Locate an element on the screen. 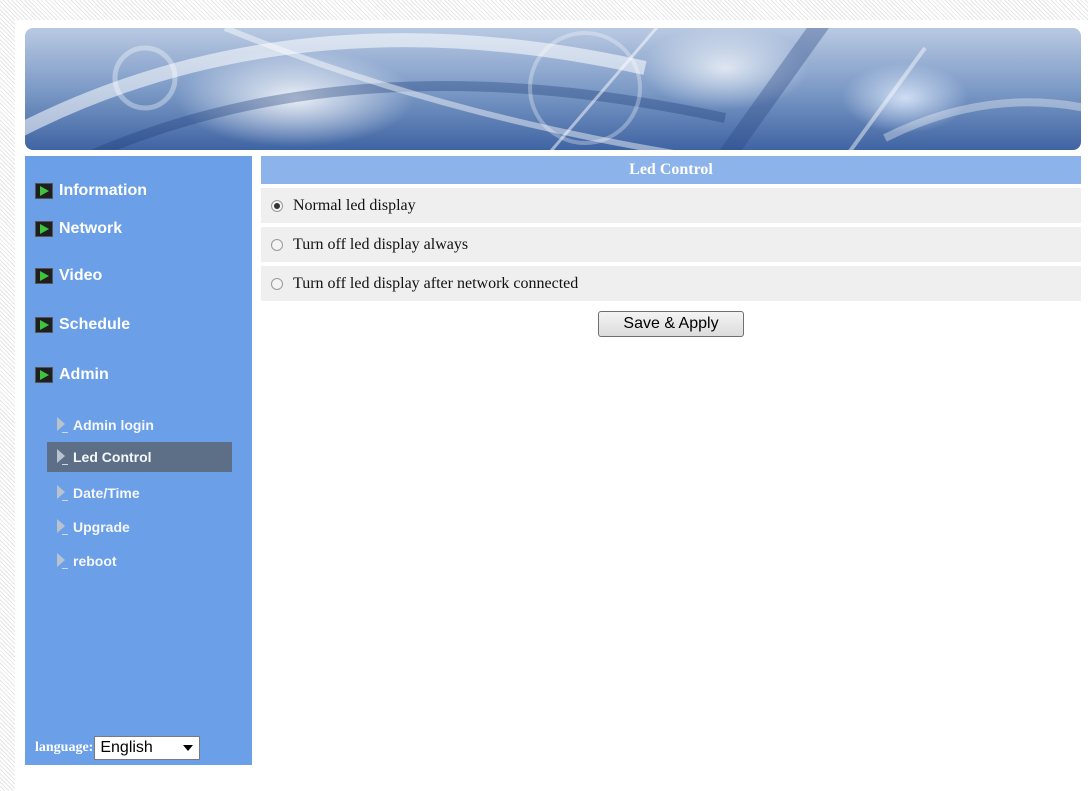 The image size is (1088, 791). sub-item-led-control: Led Control is located at coordinates (139, 457).